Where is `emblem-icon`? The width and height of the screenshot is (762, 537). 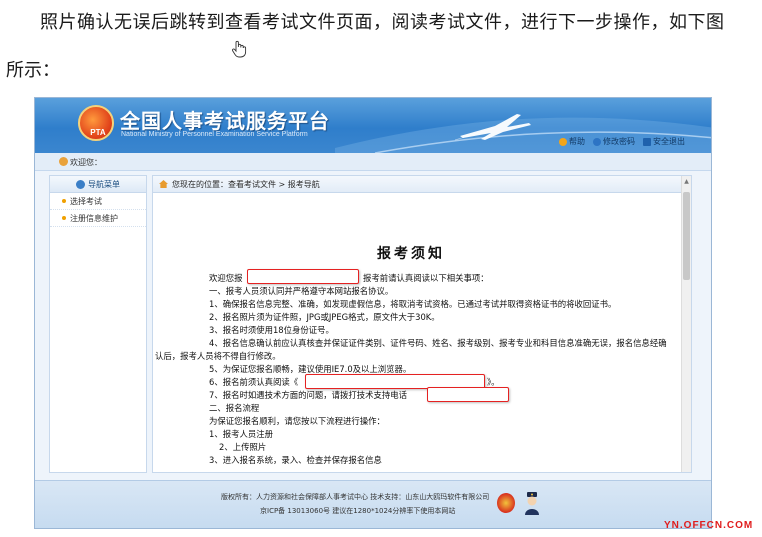
emblem-icon is located at coordinates (506, 503).